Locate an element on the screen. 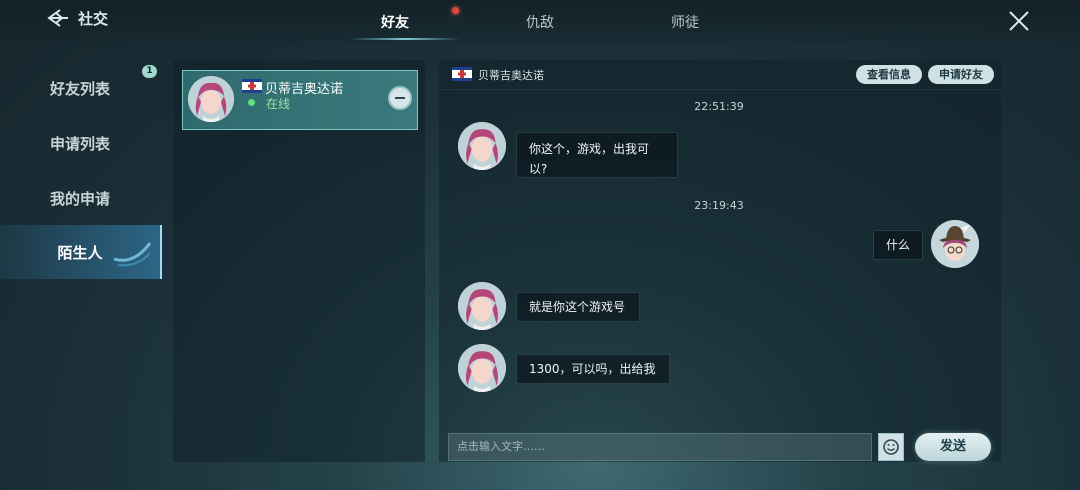 Image resolution: width=1080 pixels, height=490 pixels. sidebar-item-label: 申请列表 is located at coordinates (79, 143).